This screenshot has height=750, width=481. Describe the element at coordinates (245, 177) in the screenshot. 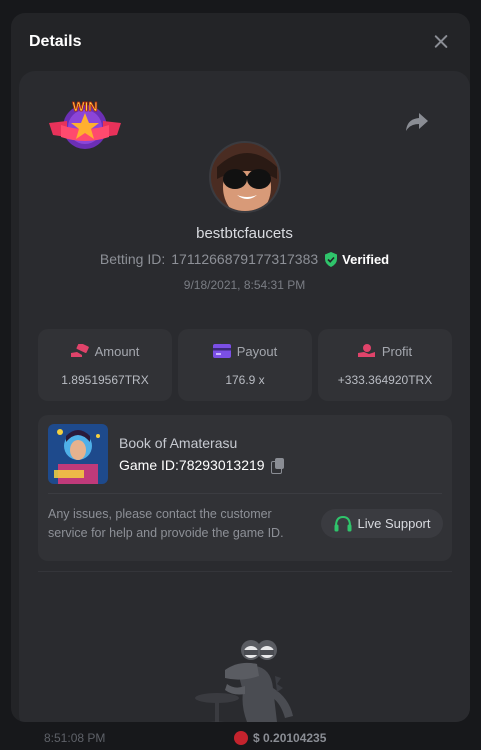

I see `avatar` at that location.